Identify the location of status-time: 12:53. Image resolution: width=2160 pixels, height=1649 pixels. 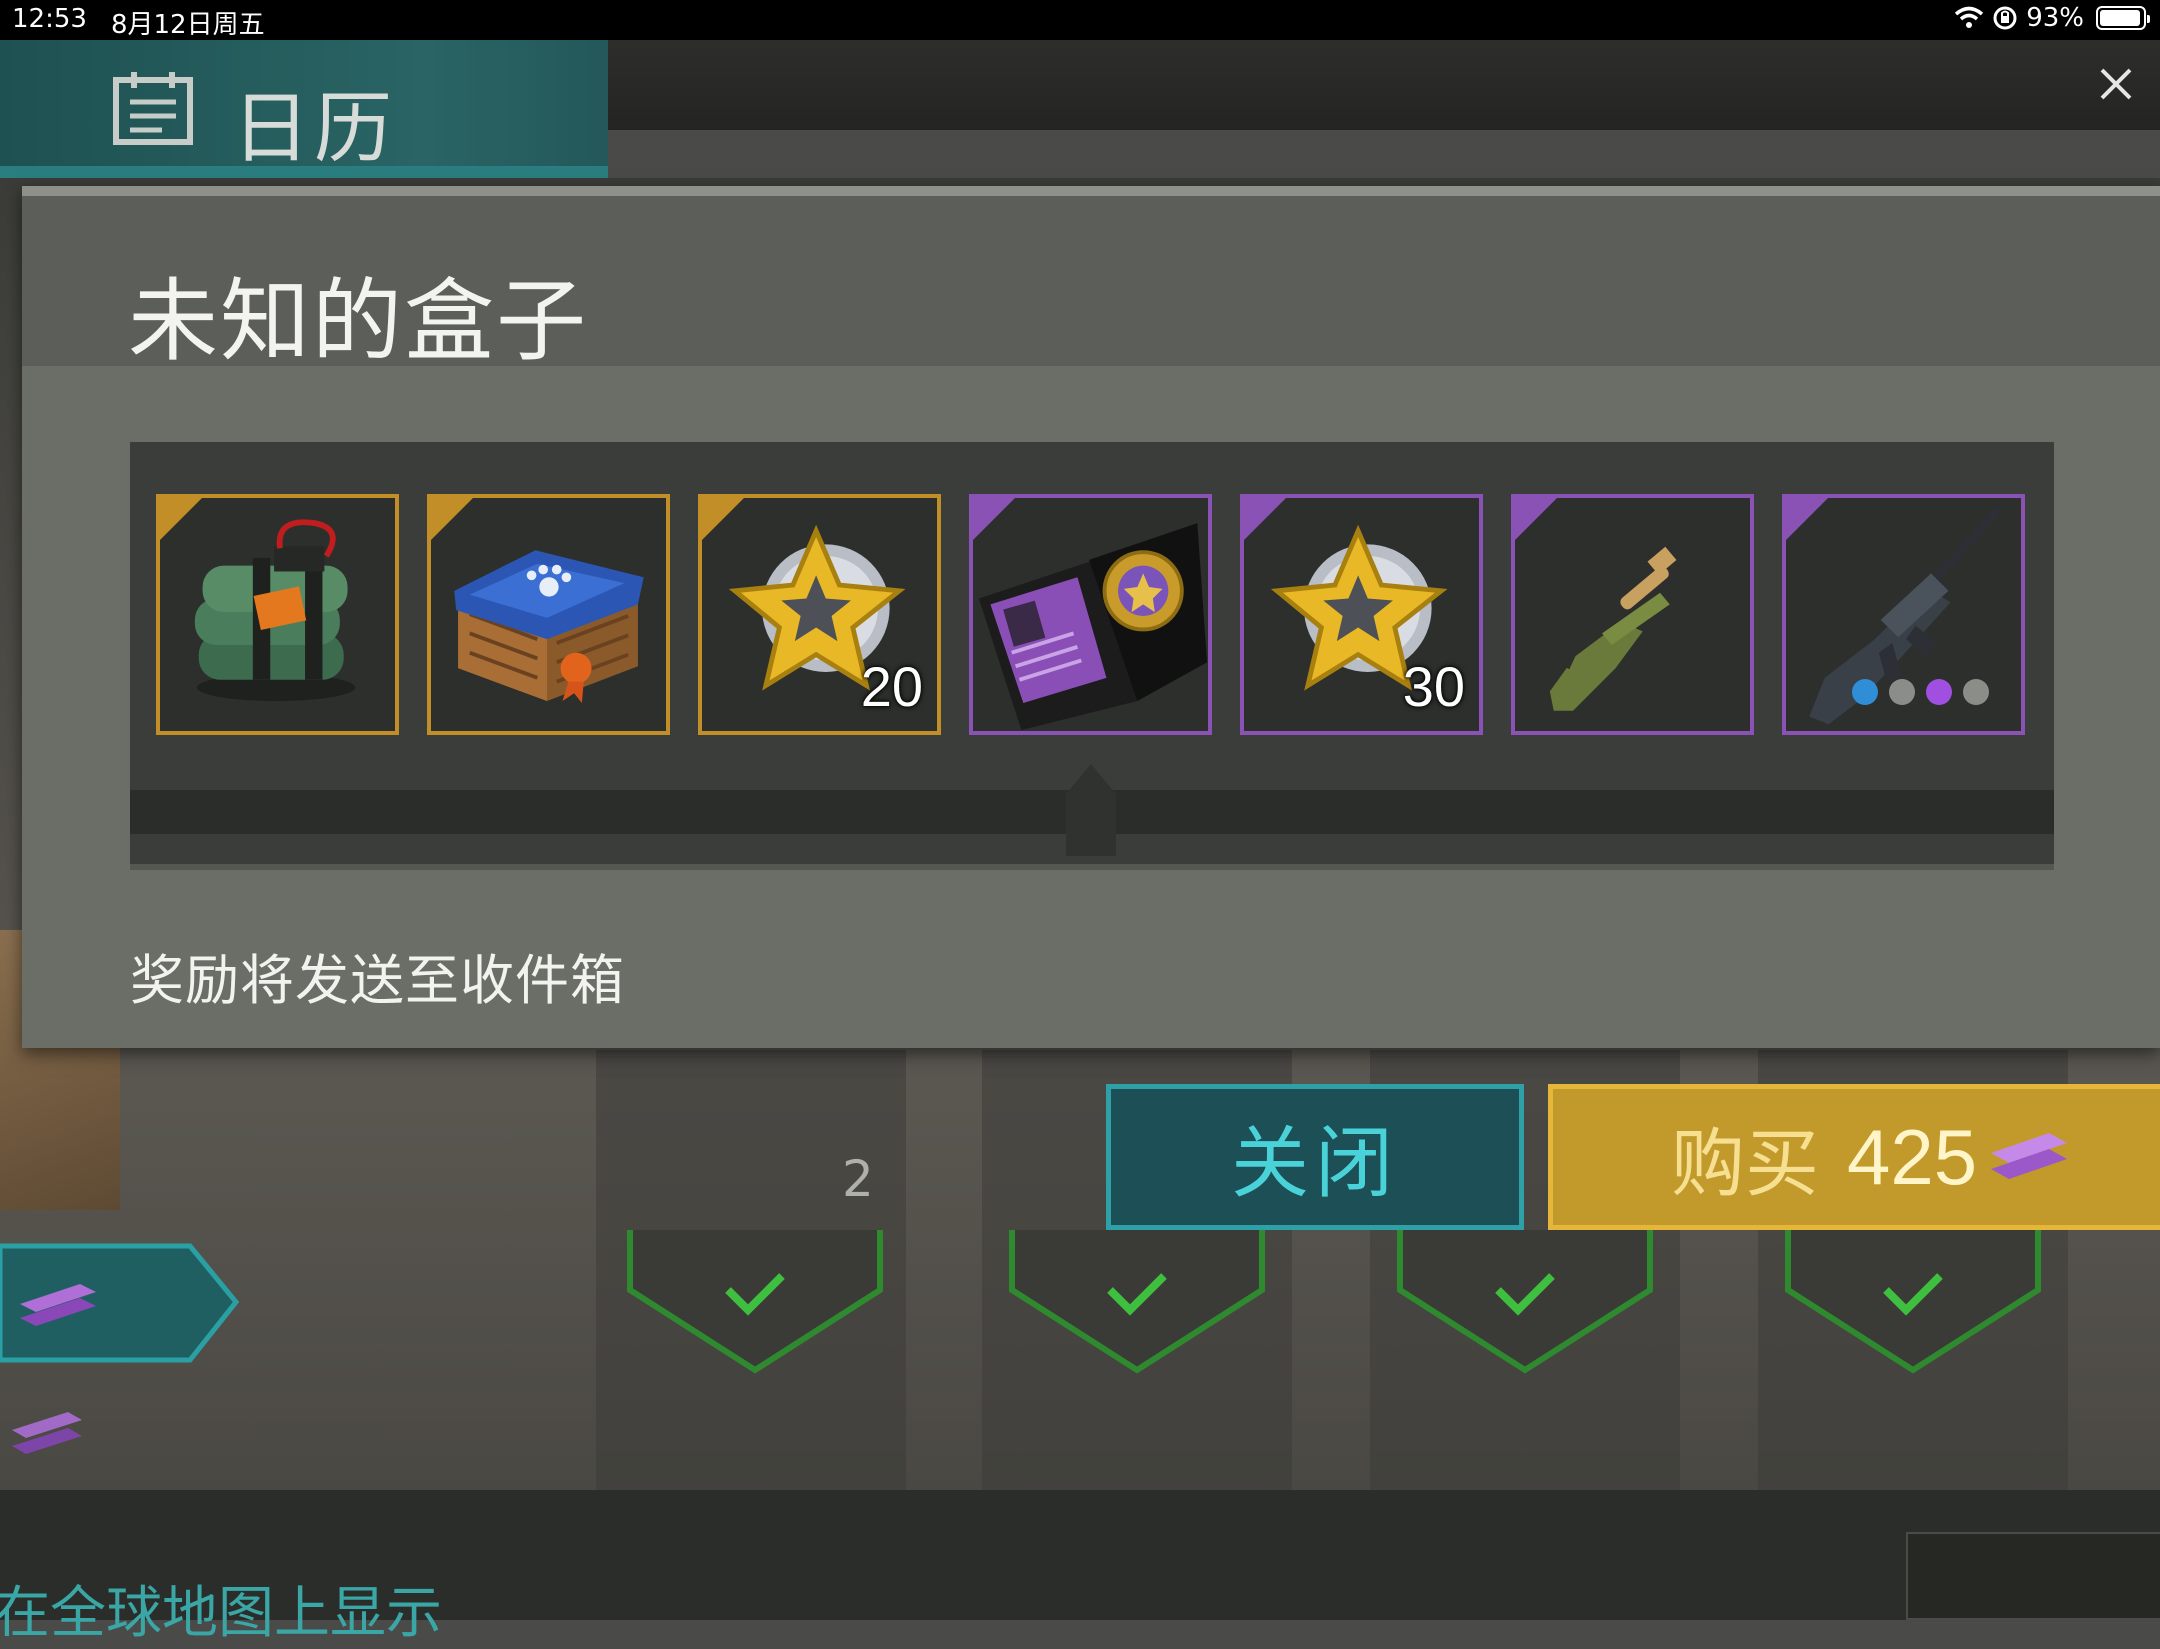
(49, 19).